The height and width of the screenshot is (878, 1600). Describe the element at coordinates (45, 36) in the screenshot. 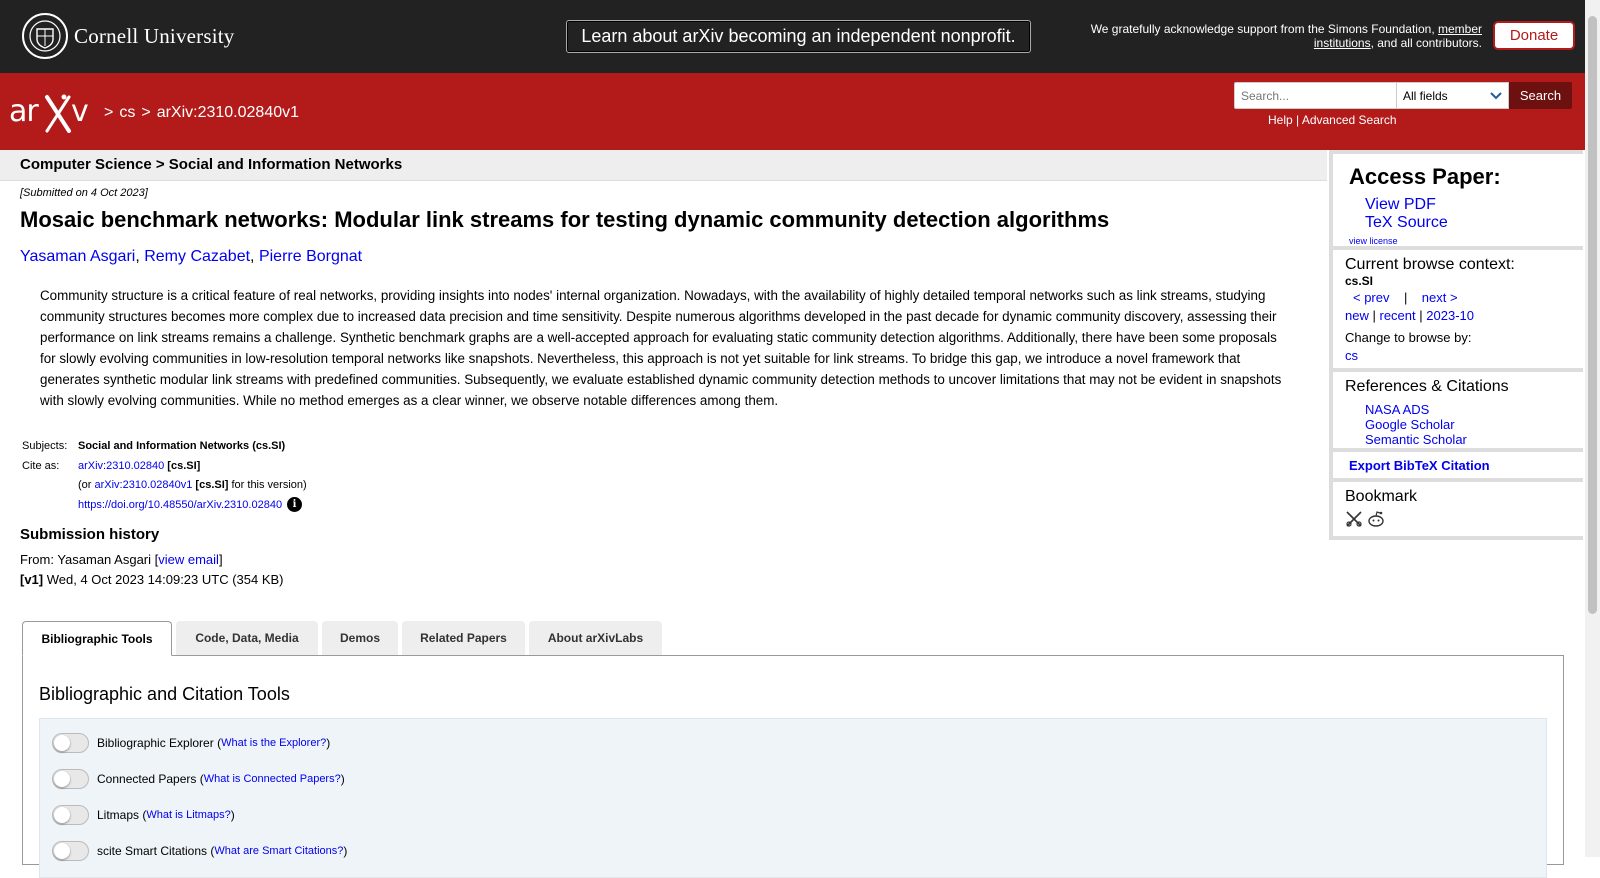

I see `cornell-seal-icon` at that location.